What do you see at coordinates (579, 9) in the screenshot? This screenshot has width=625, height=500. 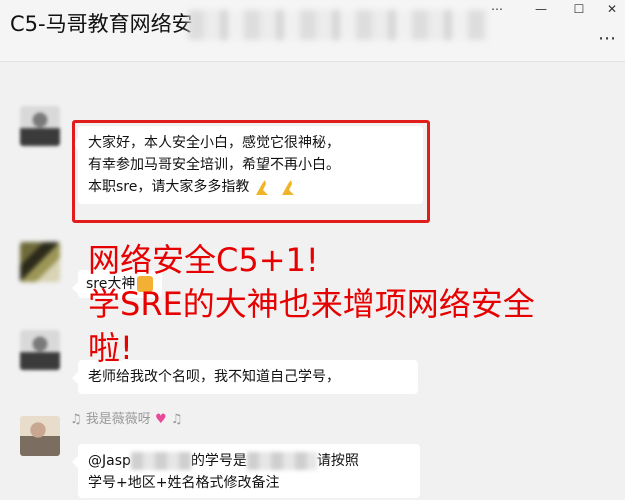 I see `maximize-button: ☐` at bounding box center [579, 9].